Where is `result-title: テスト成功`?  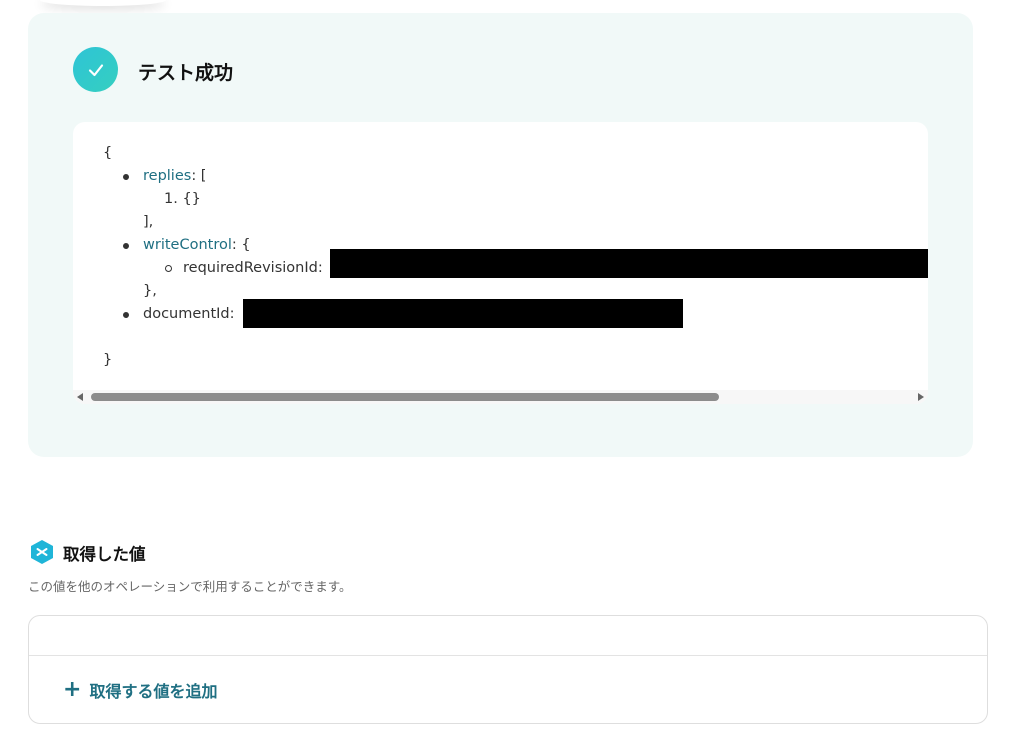 result-title: テスト成功 is located at coordinates (186, 73).